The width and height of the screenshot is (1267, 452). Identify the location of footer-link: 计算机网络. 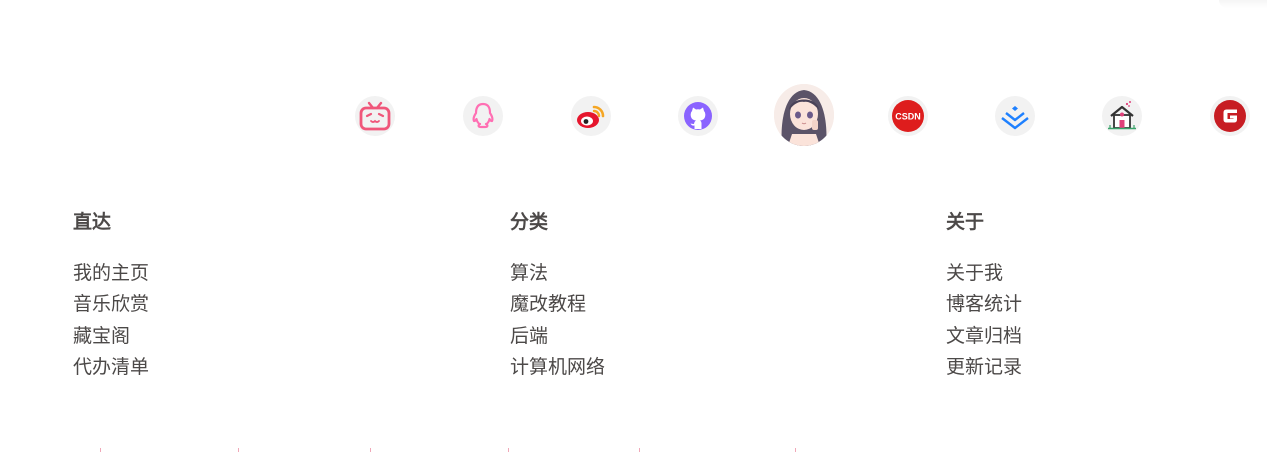
(557, 367).